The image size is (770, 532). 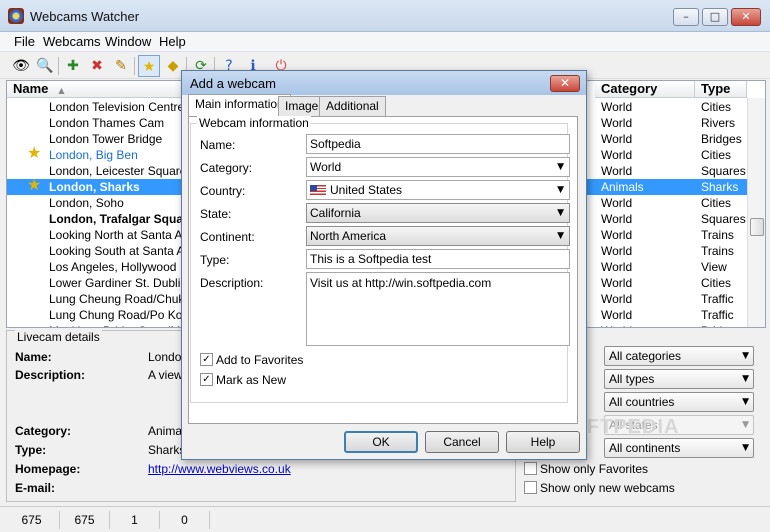 What do you see at coordinates (438, 213) in the screenshot?
I see `state-select: California ▼` at bounding box center [438, 213].